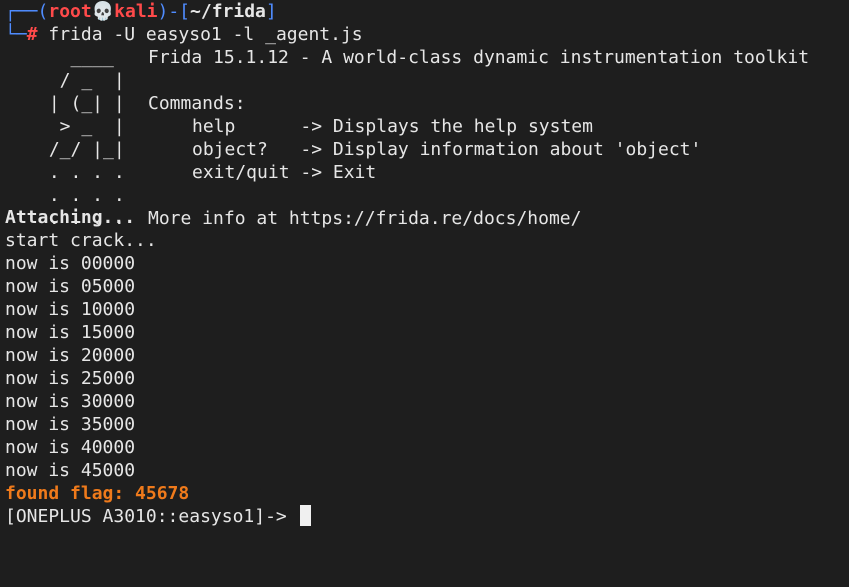  I want to click on progress-line: now is 05000, so click(70, 286).